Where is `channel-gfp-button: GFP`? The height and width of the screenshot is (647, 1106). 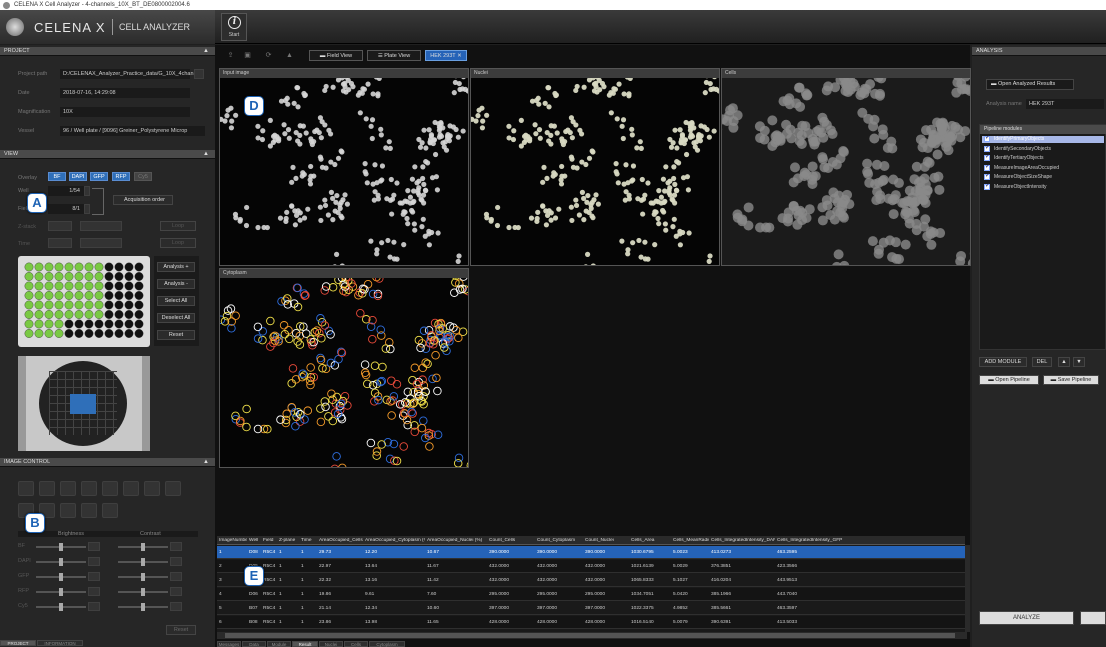 channel-gfp-button: GFP is located at coordinates (99, 176).